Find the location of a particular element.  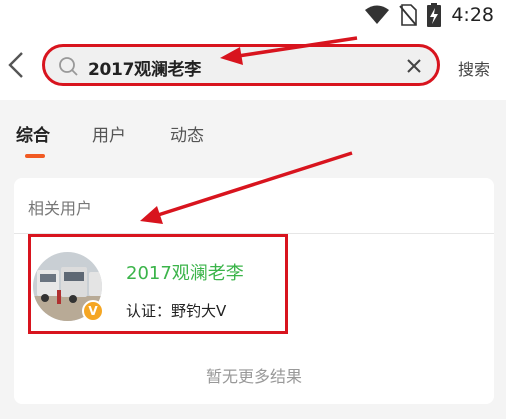

status-bar: 4:28 is located at coordinates (253, 15).